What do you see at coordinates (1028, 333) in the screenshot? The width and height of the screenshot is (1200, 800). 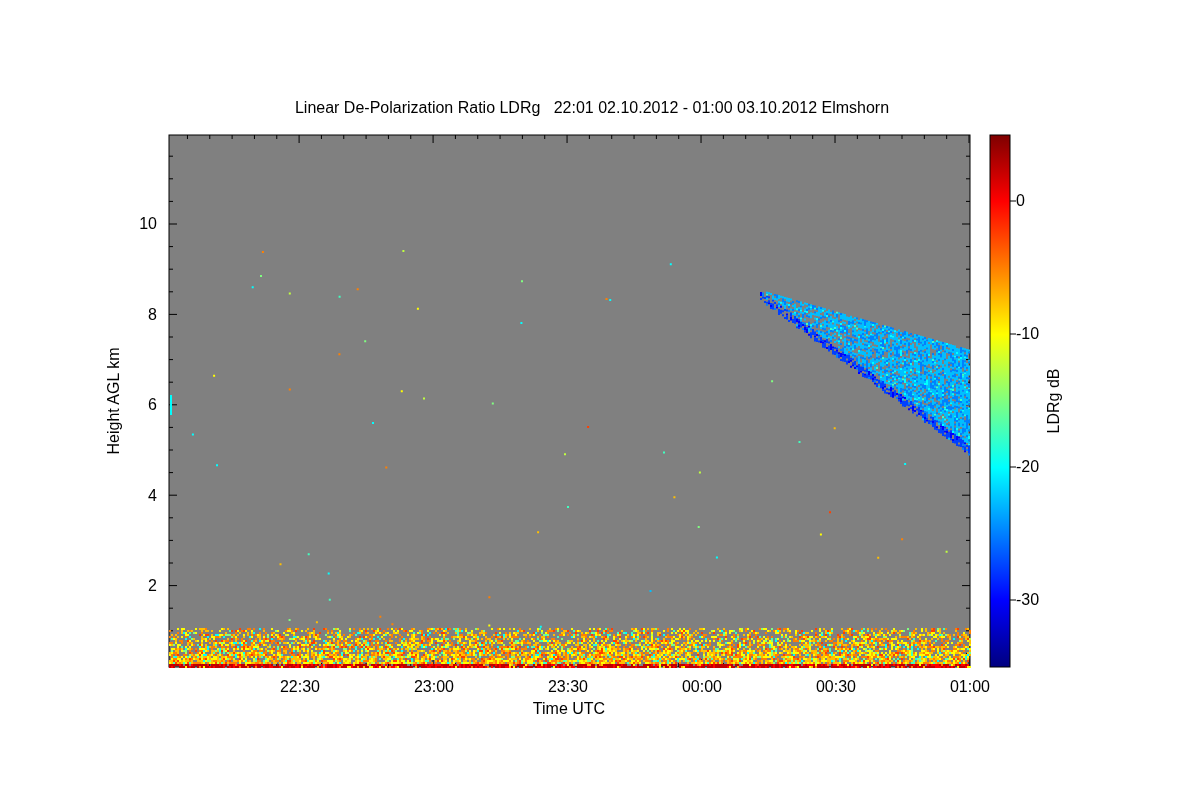 I see `colorbar-tick-label: -10` at bounding box center [1028, 333].